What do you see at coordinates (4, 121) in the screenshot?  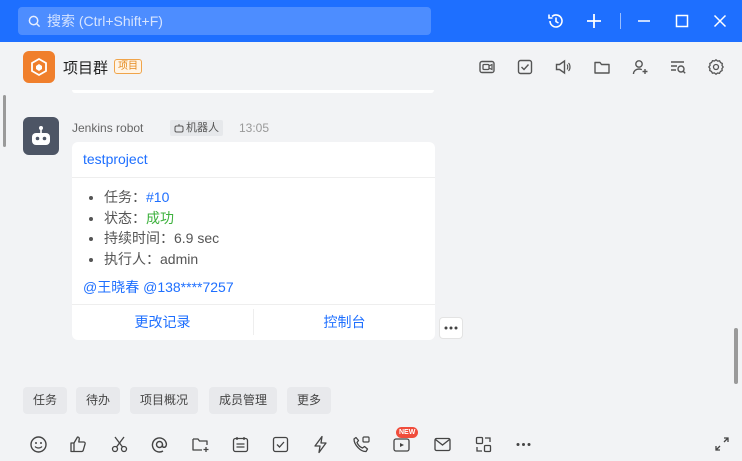 I see `sidebar-scrollbar` at bounding box center [4, 121].